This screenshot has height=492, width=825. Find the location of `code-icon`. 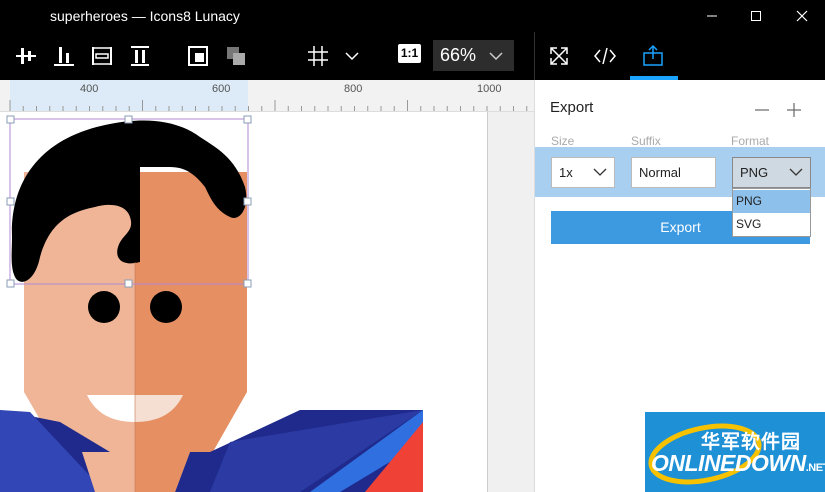

code-icon is located at coordinates (605, 56).